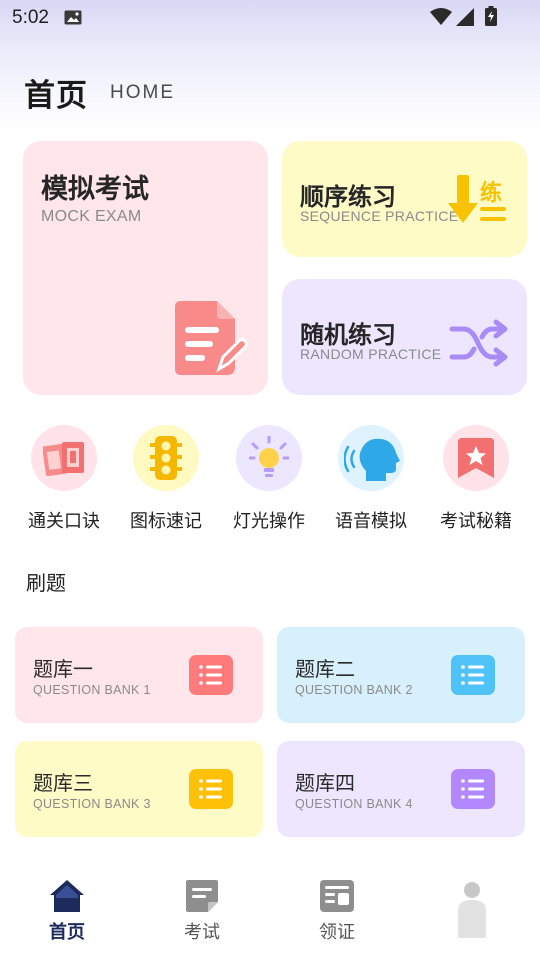 The image size is (540, 960). What do you see at coordinates (325, 669) in the screenshot?
I see `question-bank-title: 题库二` at bounding box center [325, 669].